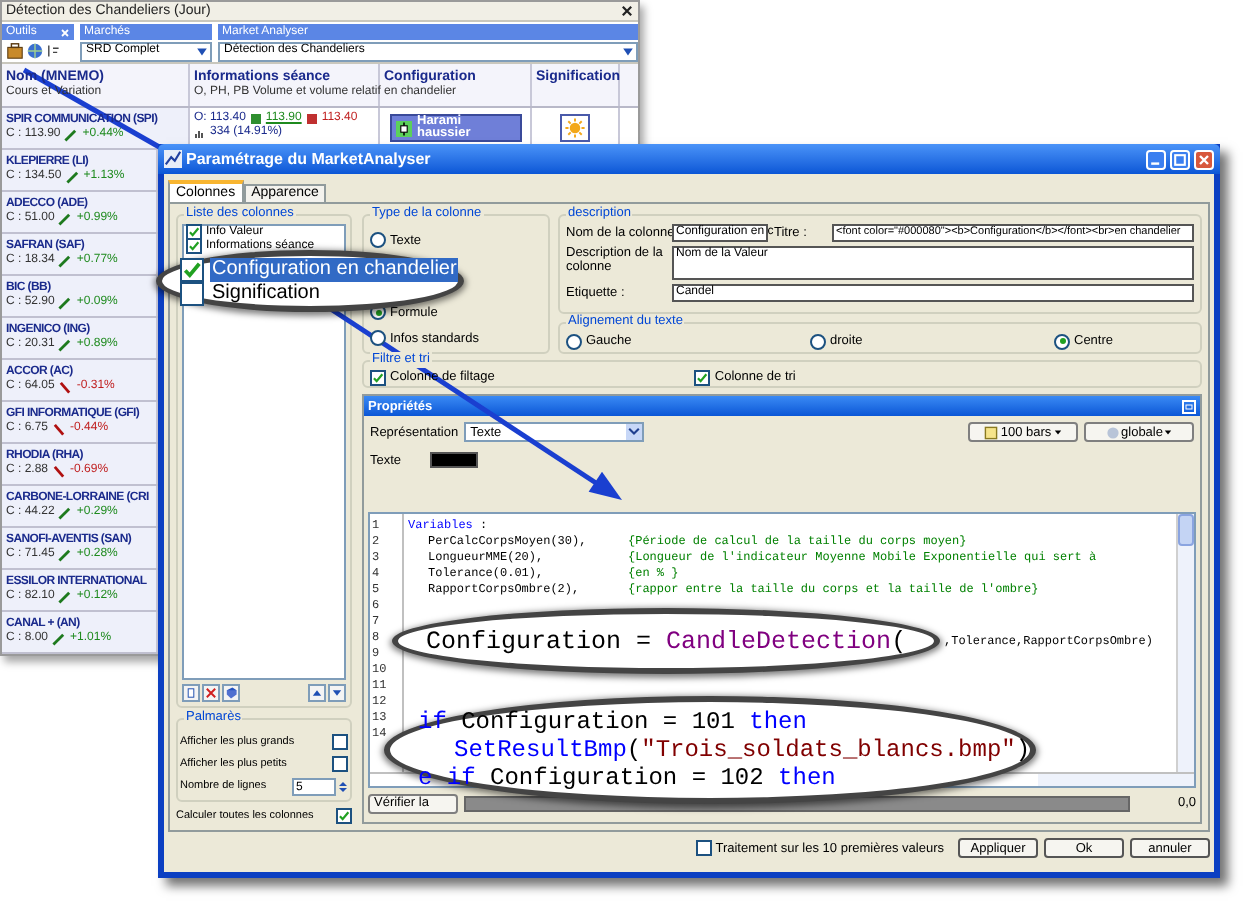 The width and height of the screenshot is (1260, 908). What do you see at coordinates (53, 51) in the screenshot?
I see `sort-icon` at bounding box center [53, 51].